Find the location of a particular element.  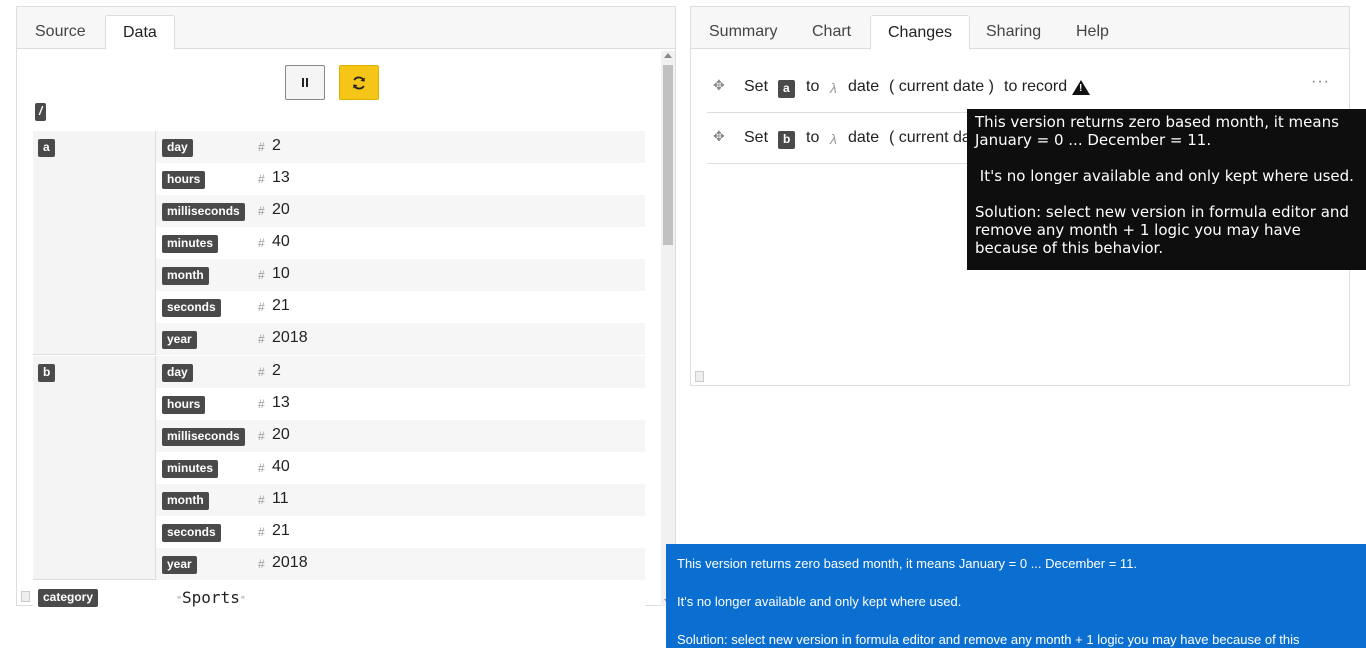

change-target: to record is located at coordinates (1036, 86).